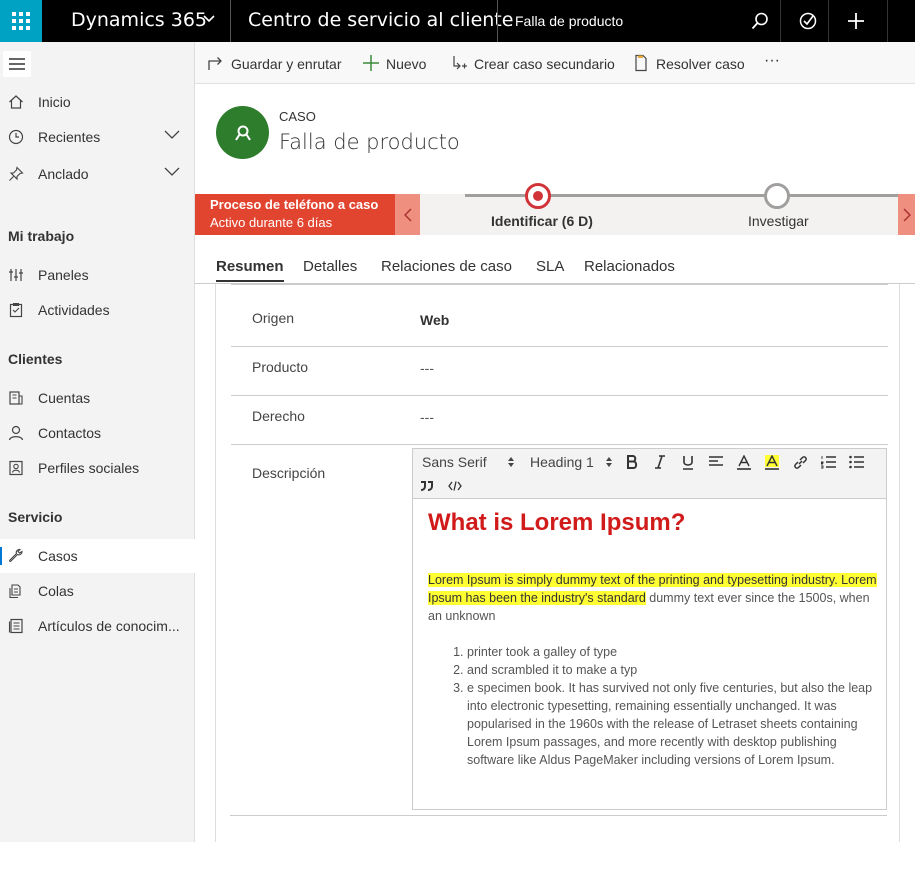  What do you see at coordinates (380, 20) in the screenshot?
I see `app-name: Centro de servicio al cliente` at bounding box center [380, 20].